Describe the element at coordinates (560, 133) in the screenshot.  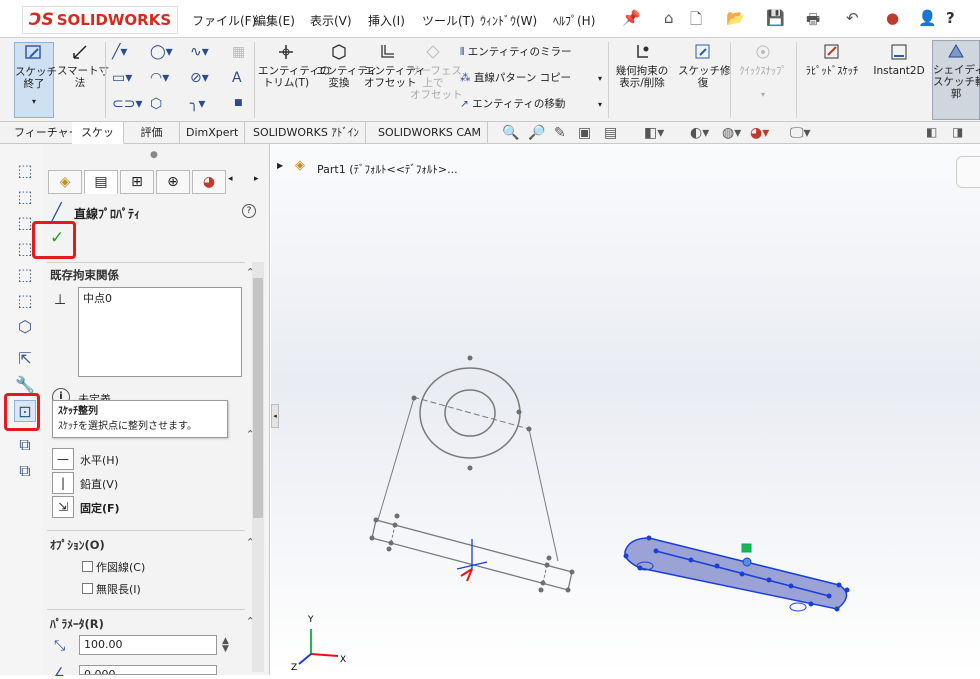
I see `previous-view-icon: ✎` at that location.